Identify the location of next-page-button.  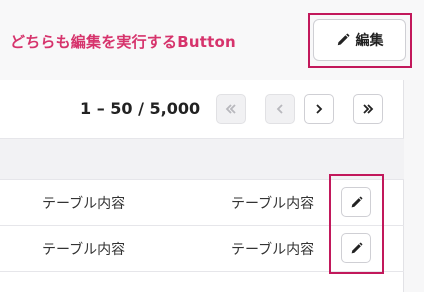
(319, 109).